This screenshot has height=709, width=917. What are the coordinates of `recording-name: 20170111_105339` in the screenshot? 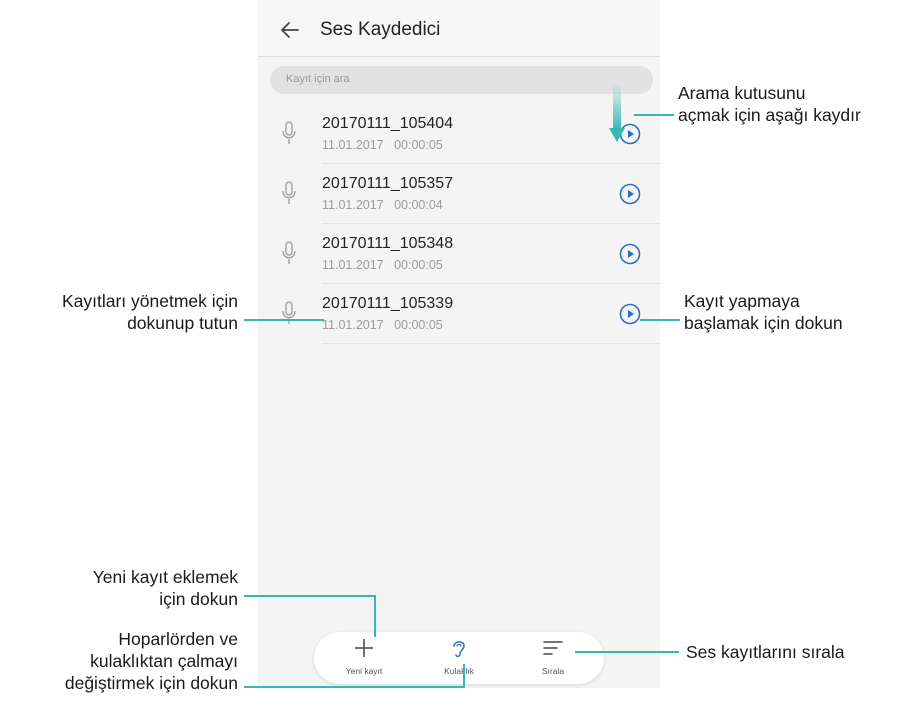 It's located at (388, 303).